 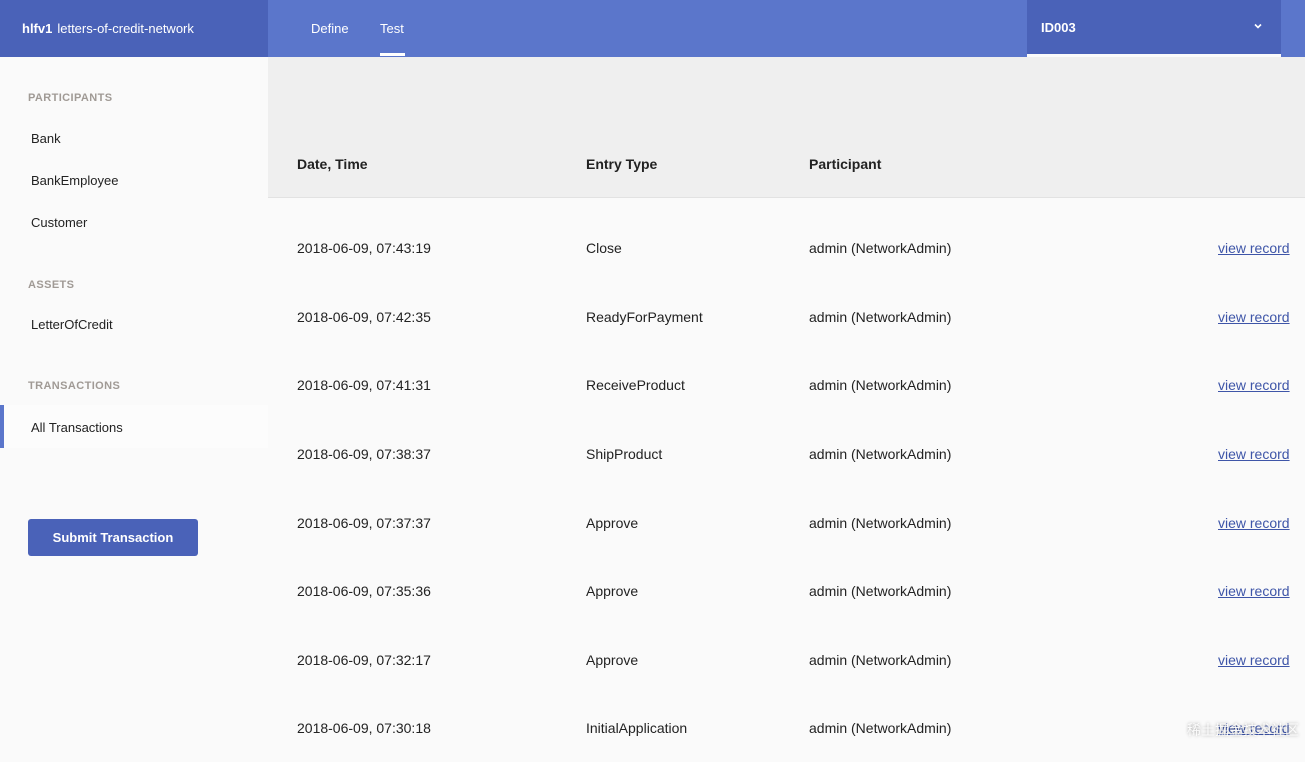 I want to click on cell-datetime: 2018-06-09, 07:41:31, so click(x=364, y=384).